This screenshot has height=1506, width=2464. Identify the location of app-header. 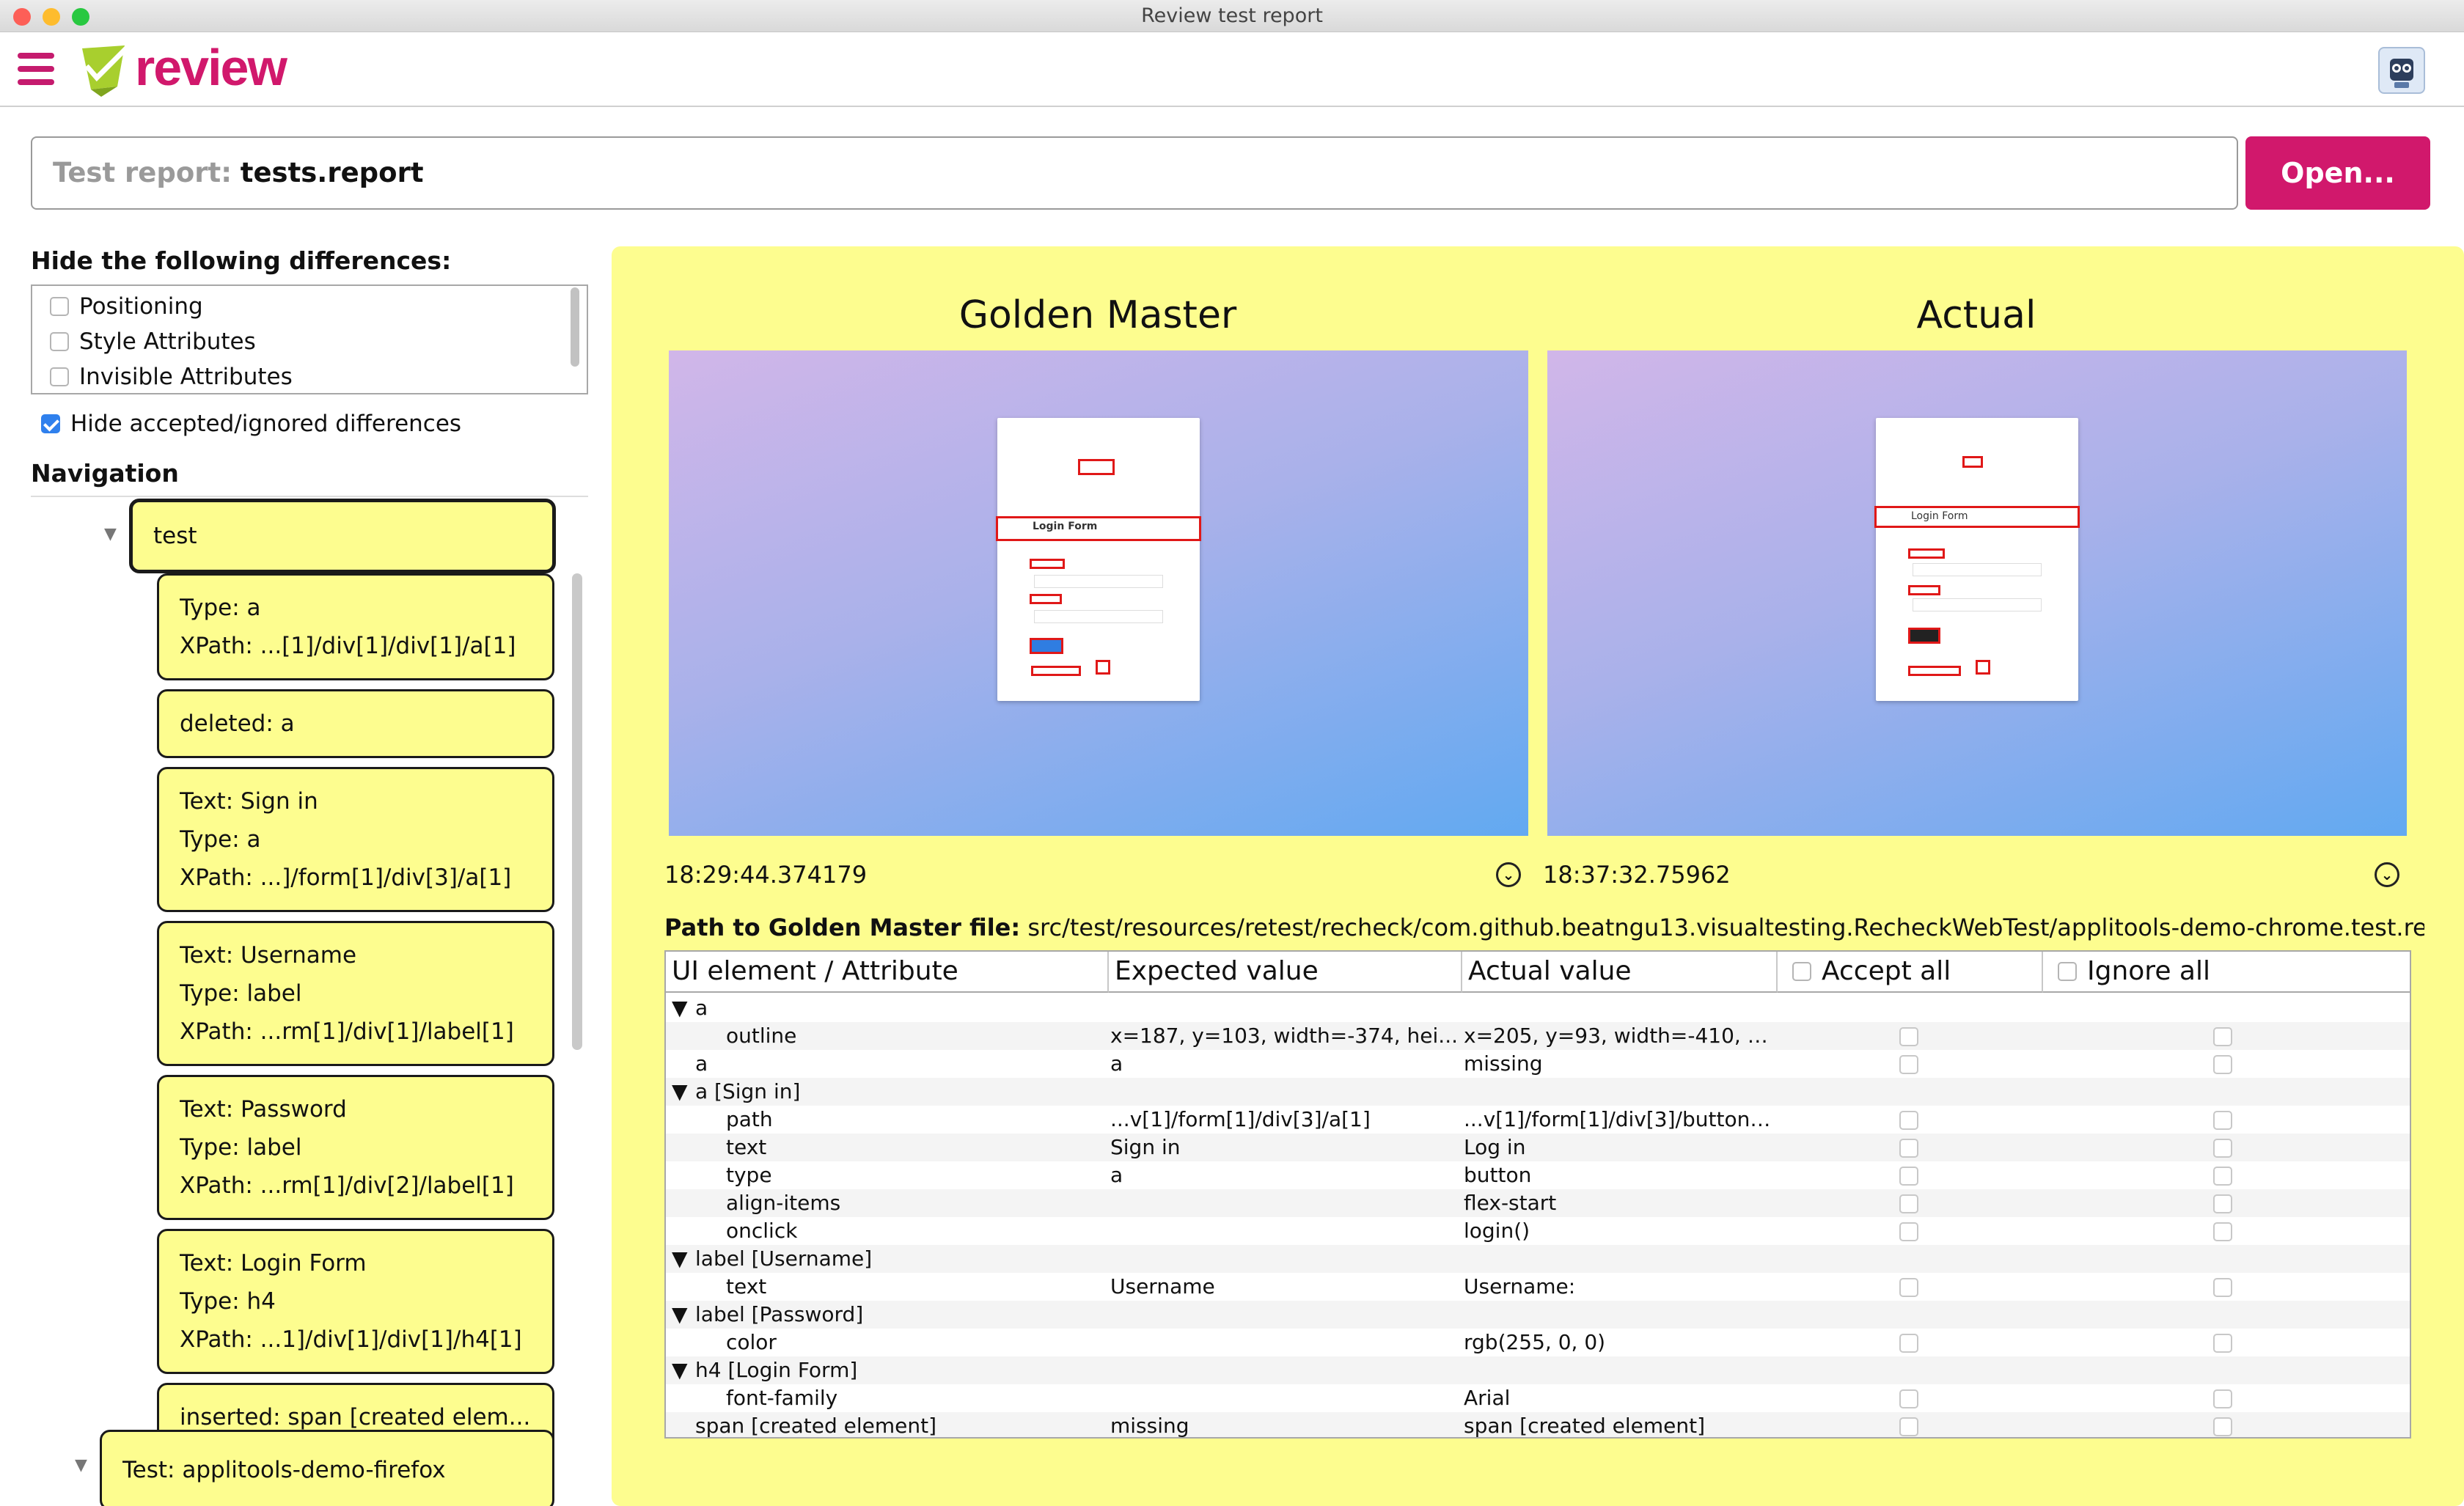
(1232, 69).